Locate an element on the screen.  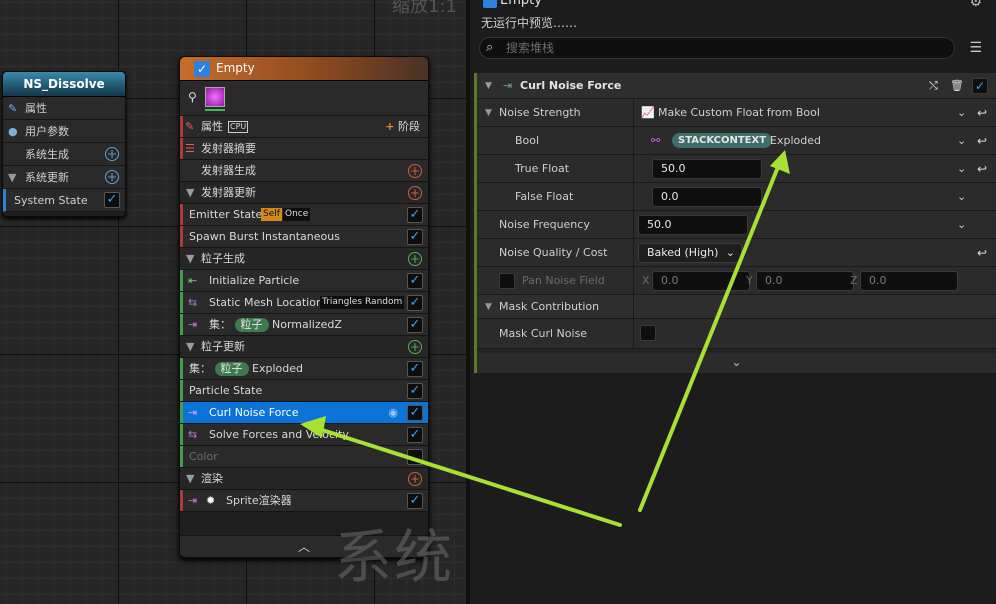
mask-curl-noise-checkbox is located at coordinates (648, 333).